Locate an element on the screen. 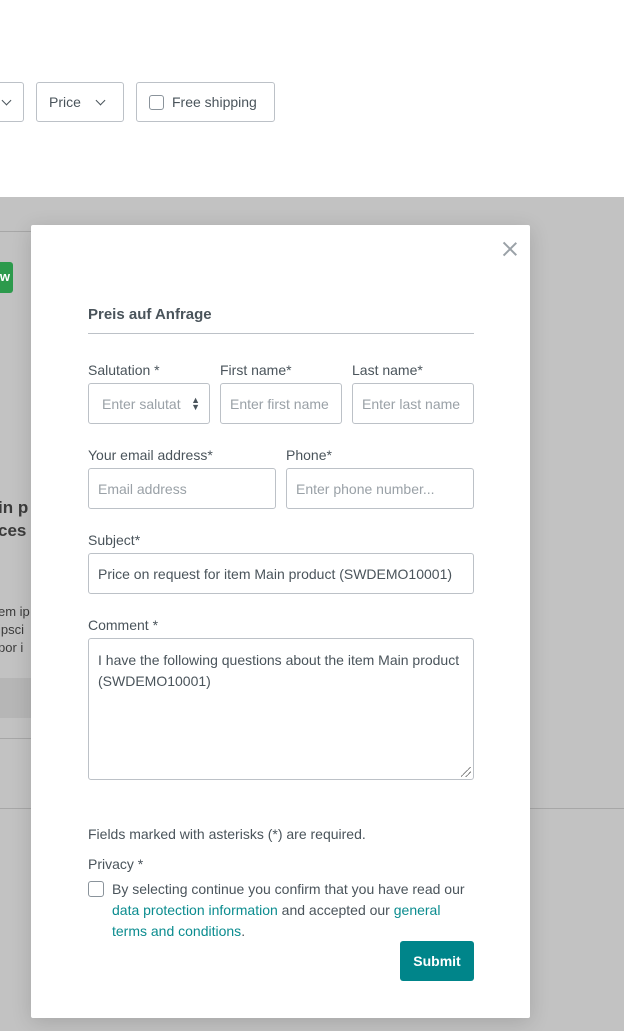 This screenshot has height=1031, width=624. title-divider is located at coordinates (281, 333).